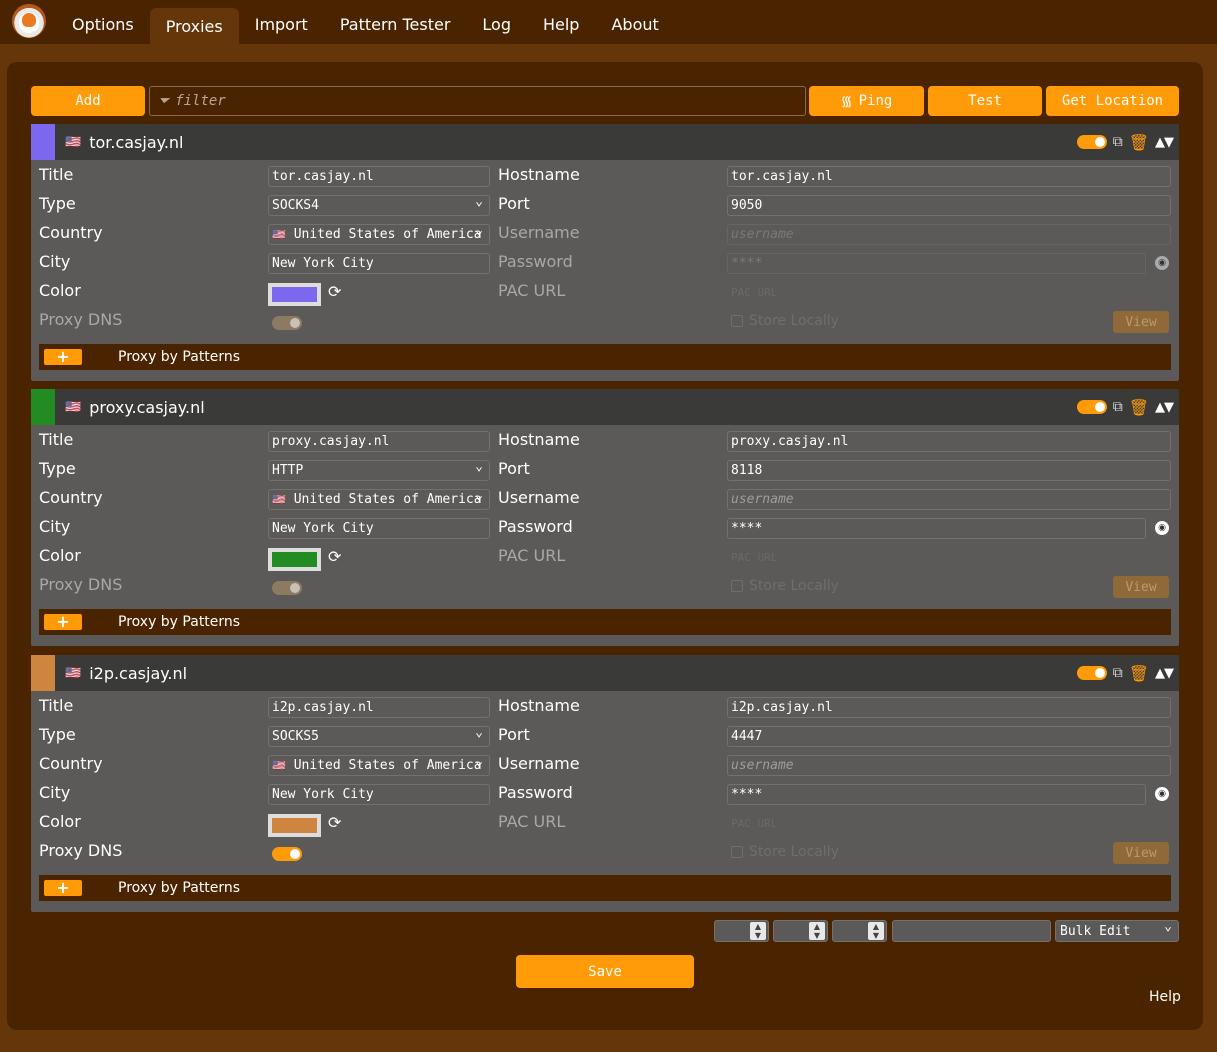 The image size is (1217, 1052). What do you see at coordinates (949, 707) in the screenshot?
I see `hostname-input: i2p.casjay.nl` at bounding box center [949, 707].